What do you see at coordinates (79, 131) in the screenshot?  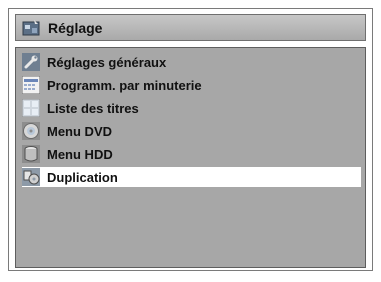 I see `menu-item-label: Menu DVD` at bounding box center [79, 131].